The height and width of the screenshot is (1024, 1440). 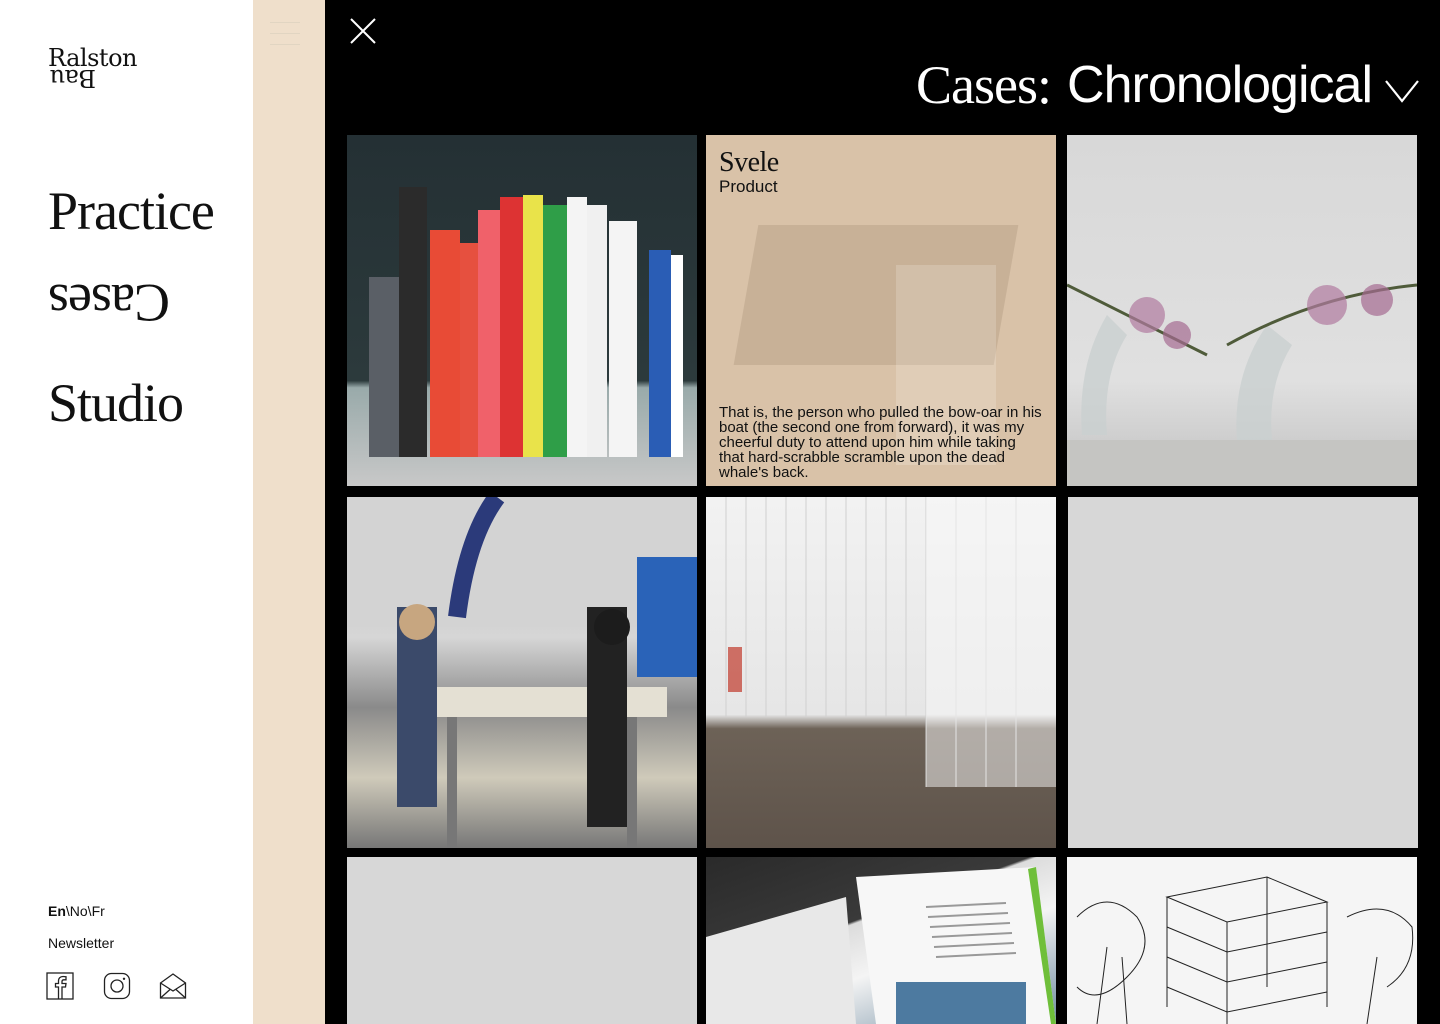 I want to click on side-strip, so click(x=289, y=512).